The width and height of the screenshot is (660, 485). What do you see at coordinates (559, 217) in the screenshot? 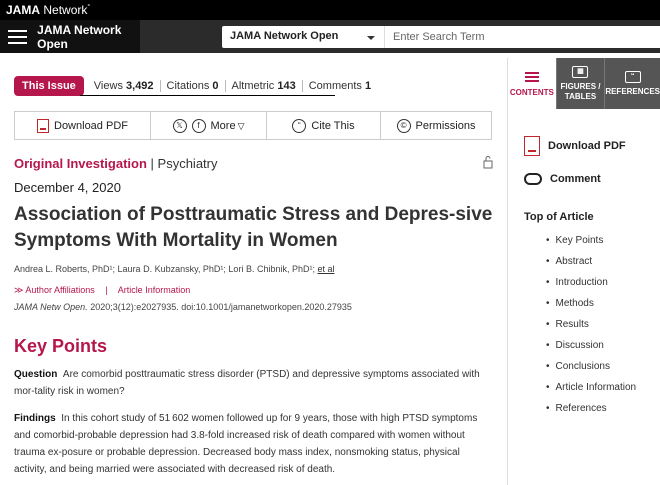
I see `toc-heading: Top of Article` at bounding box center [559, 217].